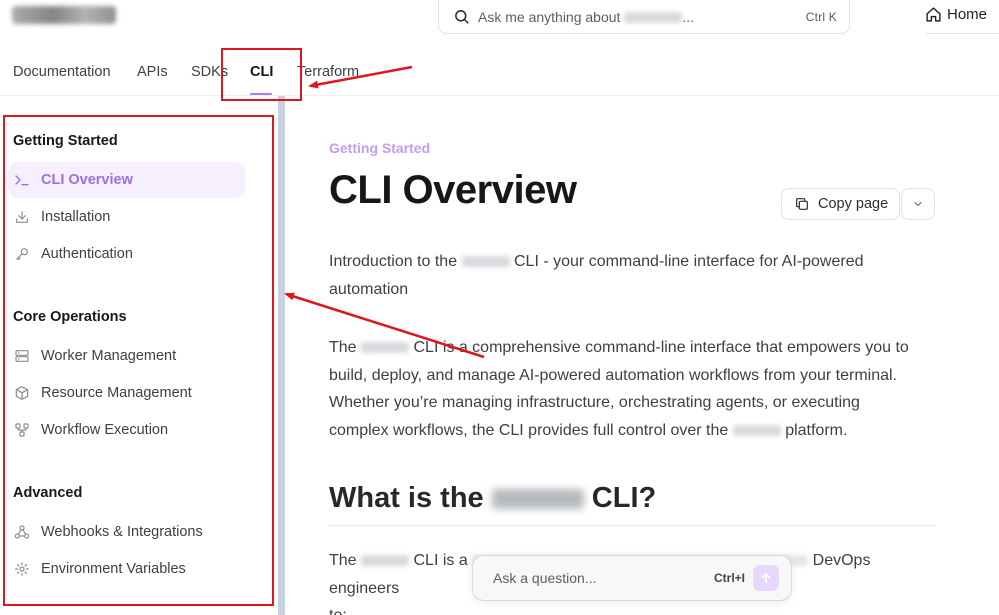  I want to click on chevron-down-icon, so click(918, 204).